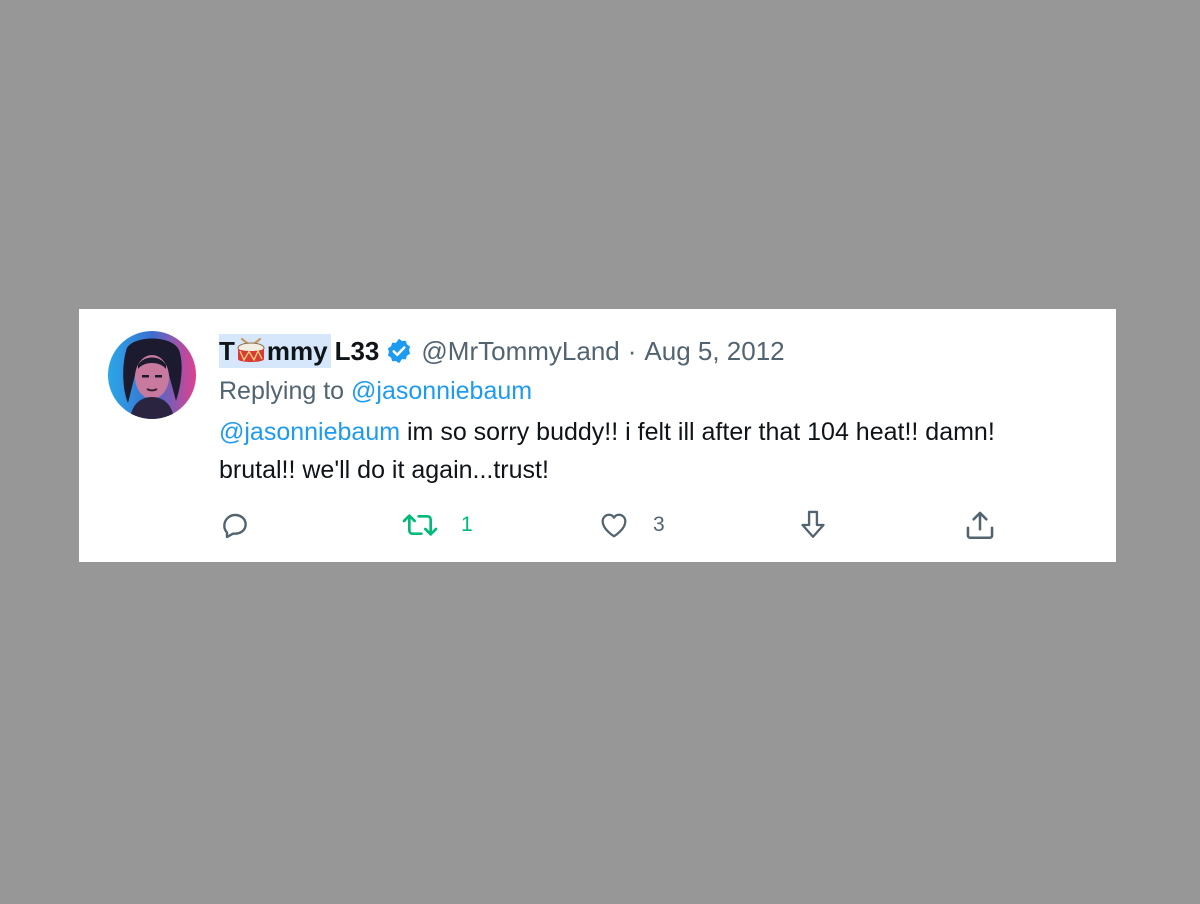 Image resolution: width=1200 pixels, height=904 pixels. I want to click on avatar-image, so click(152, 375).